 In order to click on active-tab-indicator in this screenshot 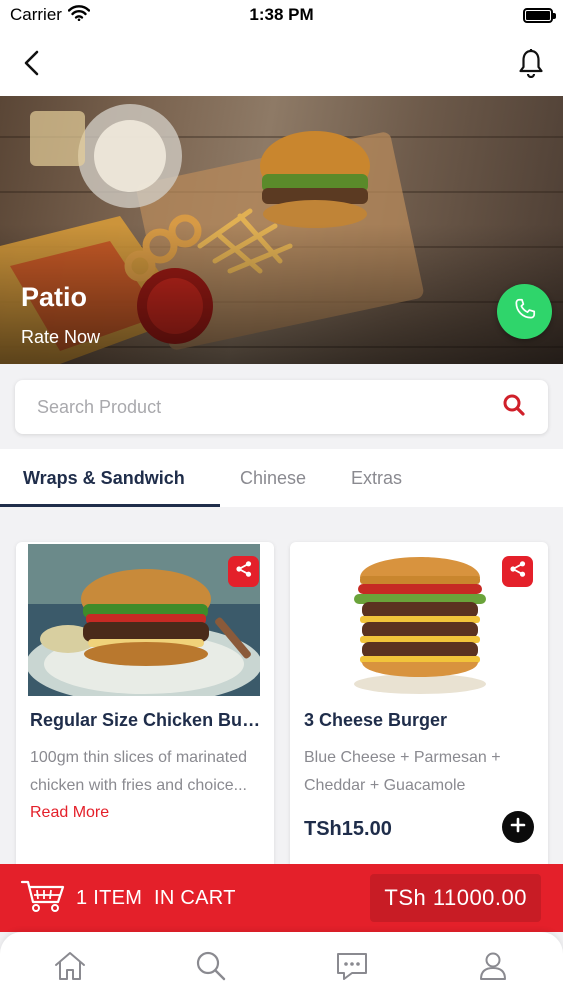, I will do `click(110, 505)`.